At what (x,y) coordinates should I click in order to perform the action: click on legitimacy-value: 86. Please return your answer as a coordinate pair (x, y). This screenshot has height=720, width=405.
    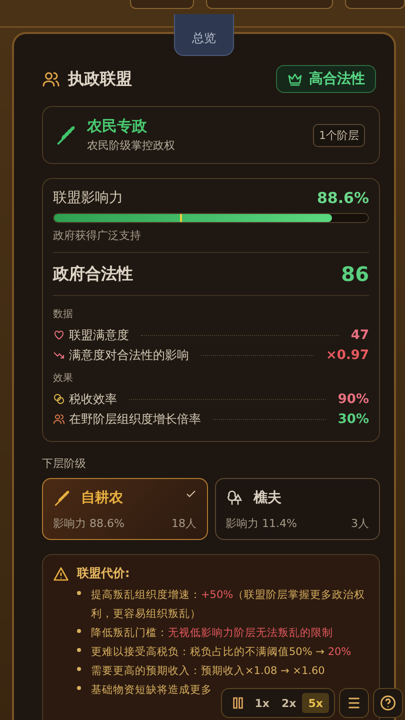
    Looking at the image, I should click on (355, 274).